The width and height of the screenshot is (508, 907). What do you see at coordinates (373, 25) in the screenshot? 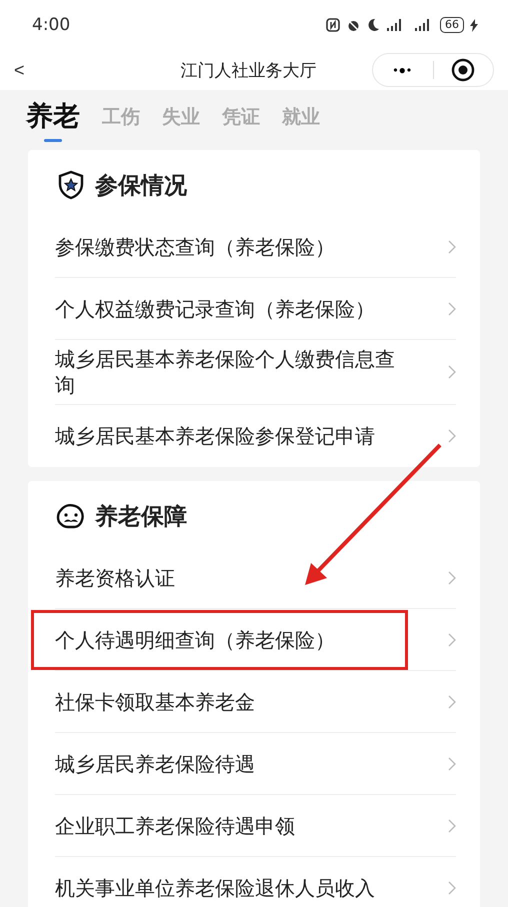
I see `moon-icon` at bounding box center [373, 25].